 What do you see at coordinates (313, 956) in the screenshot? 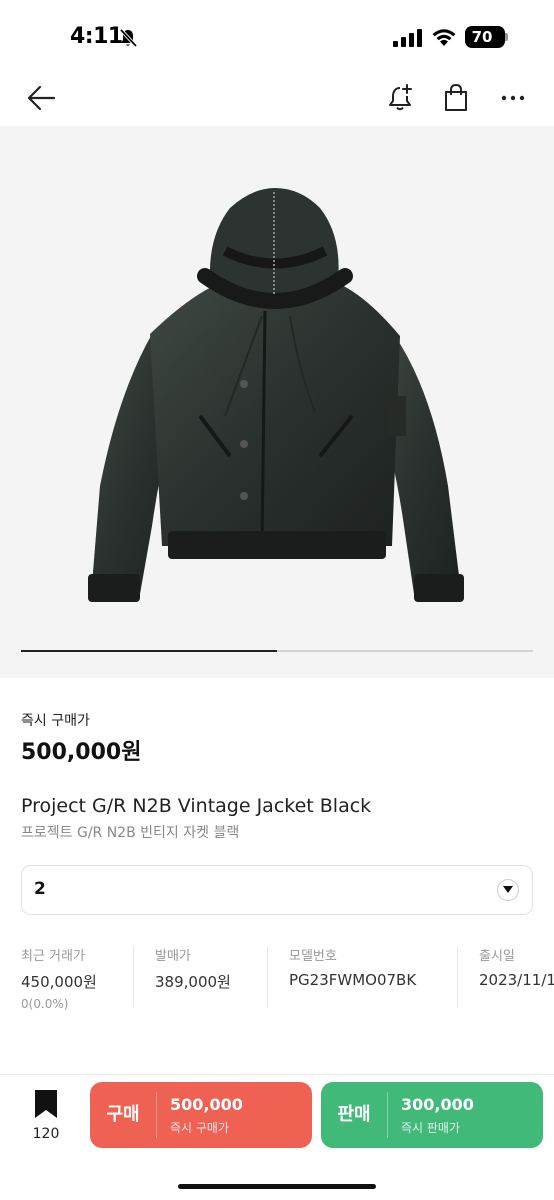
I see `model-number-label: 모델번호` at bounding box center [313, 956].